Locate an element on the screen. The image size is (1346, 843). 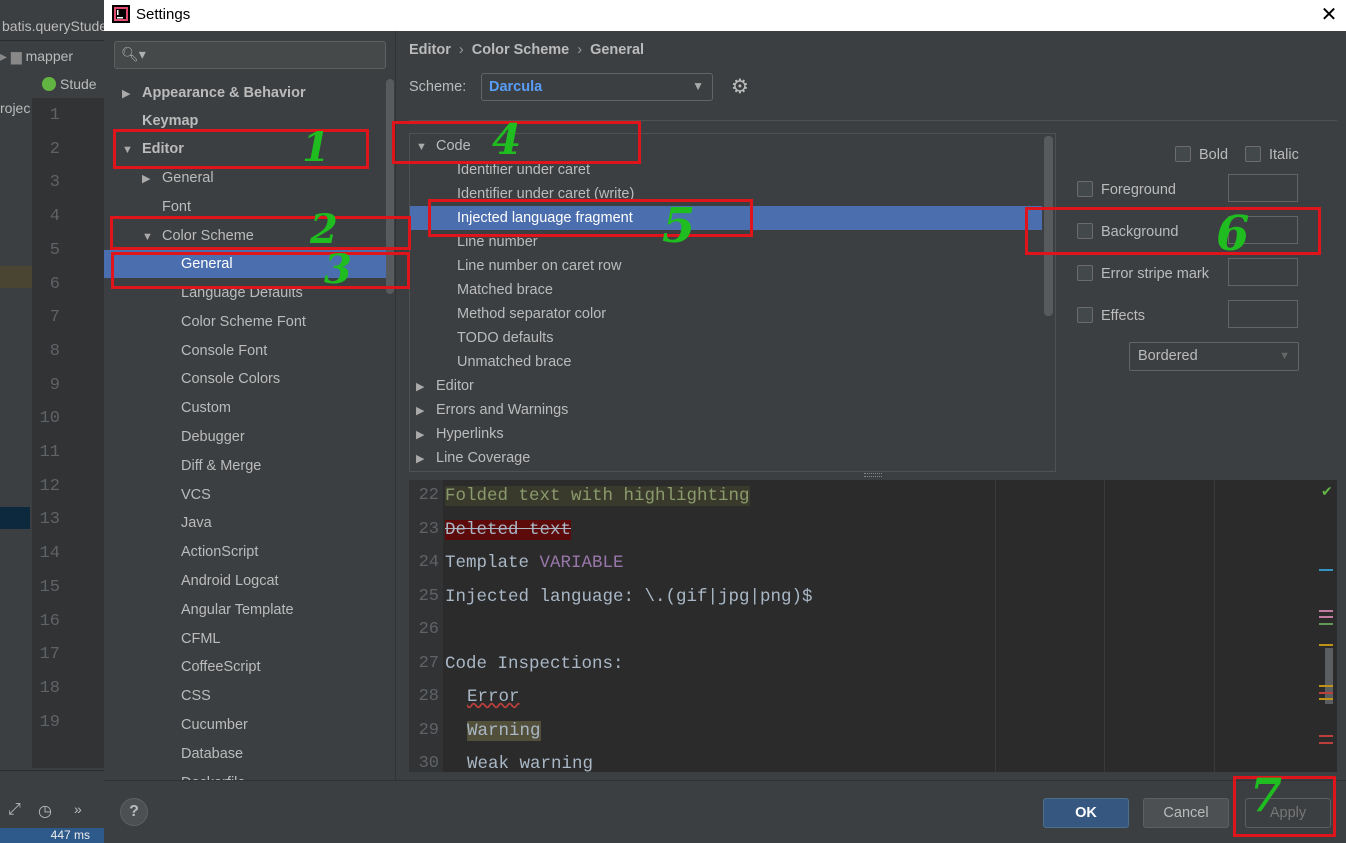
ide-breadcrumb: ▸ ▆ mapper is located at coordinates (52, 55).